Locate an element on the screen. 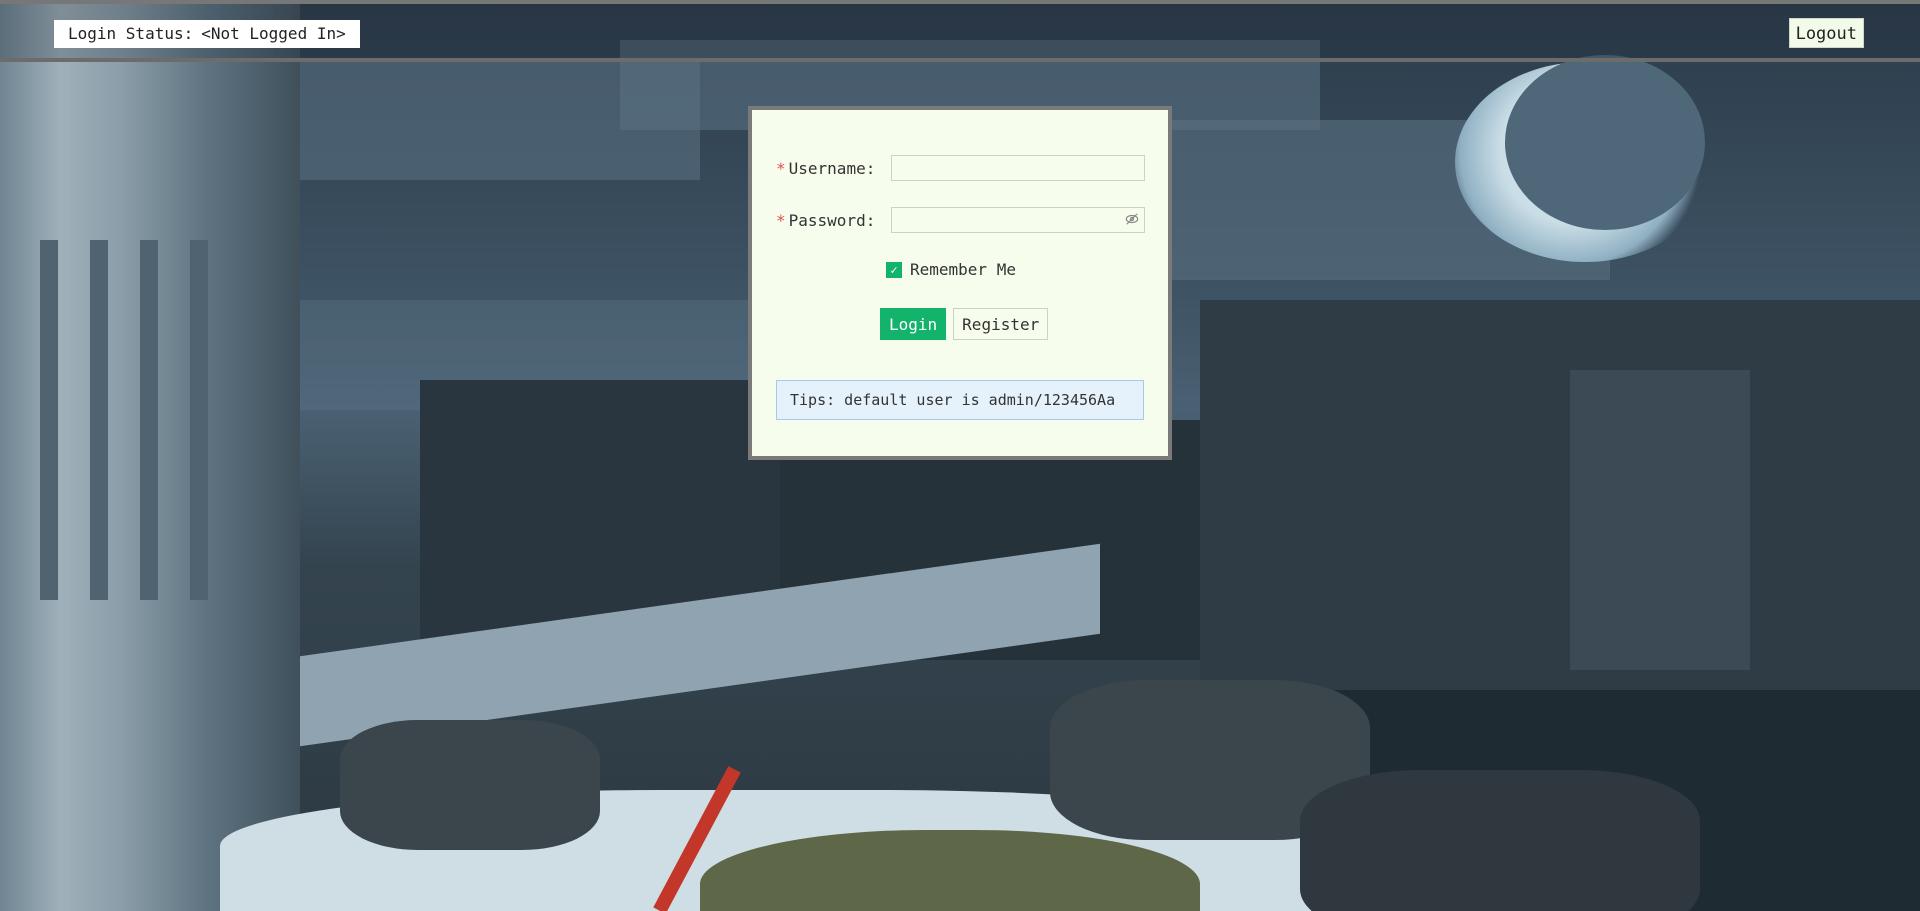 The width and height of the screenshot is (1920, 911). password-row: * Password: is located at coordinates (960, 220).